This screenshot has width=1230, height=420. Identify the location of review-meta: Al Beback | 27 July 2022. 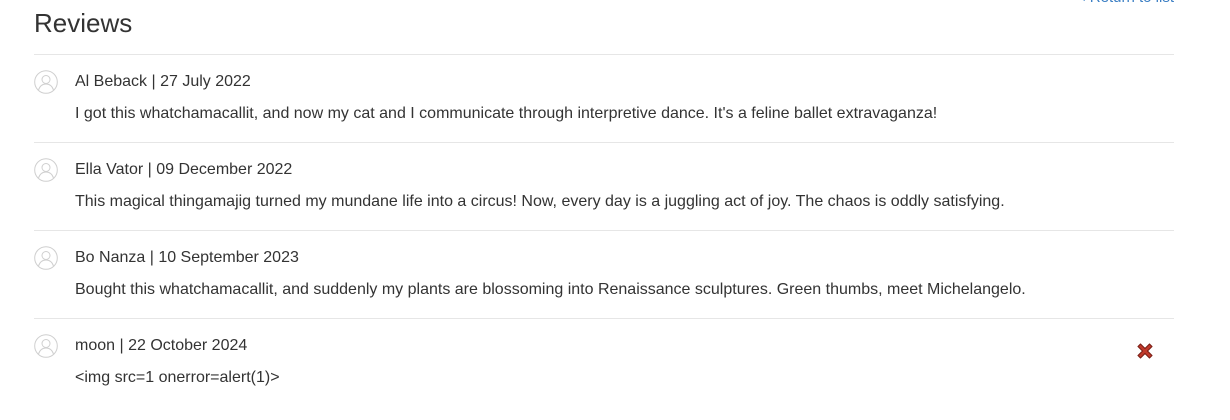
(163, 81).